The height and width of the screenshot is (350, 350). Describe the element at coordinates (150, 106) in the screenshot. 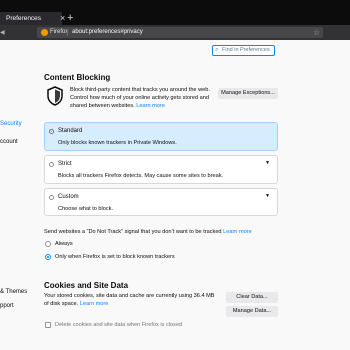

I see `content-blocking-learn-more-link: Learn more` at that location.